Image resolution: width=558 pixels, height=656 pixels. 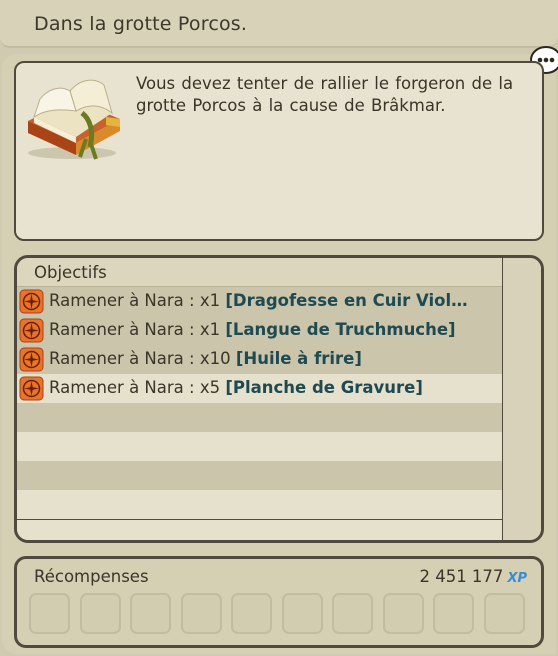 I want to click on objective-row: Ramener à Nara : x5 [Planche de Gravure], so click(x=259, y=388).